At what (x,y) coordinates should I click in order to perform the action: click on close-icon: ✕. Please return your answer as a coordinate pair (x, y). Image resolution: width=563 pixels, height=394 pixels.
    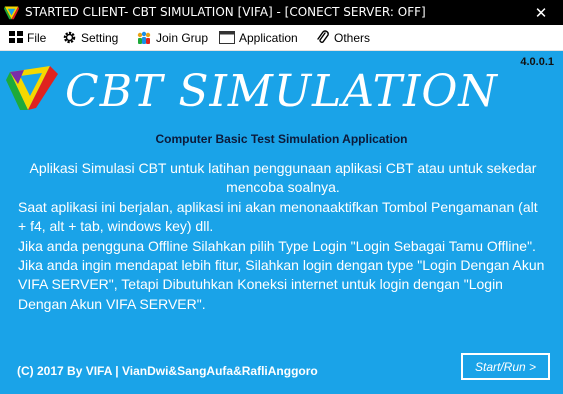
    Looking at the image, I should click on (541, 12).